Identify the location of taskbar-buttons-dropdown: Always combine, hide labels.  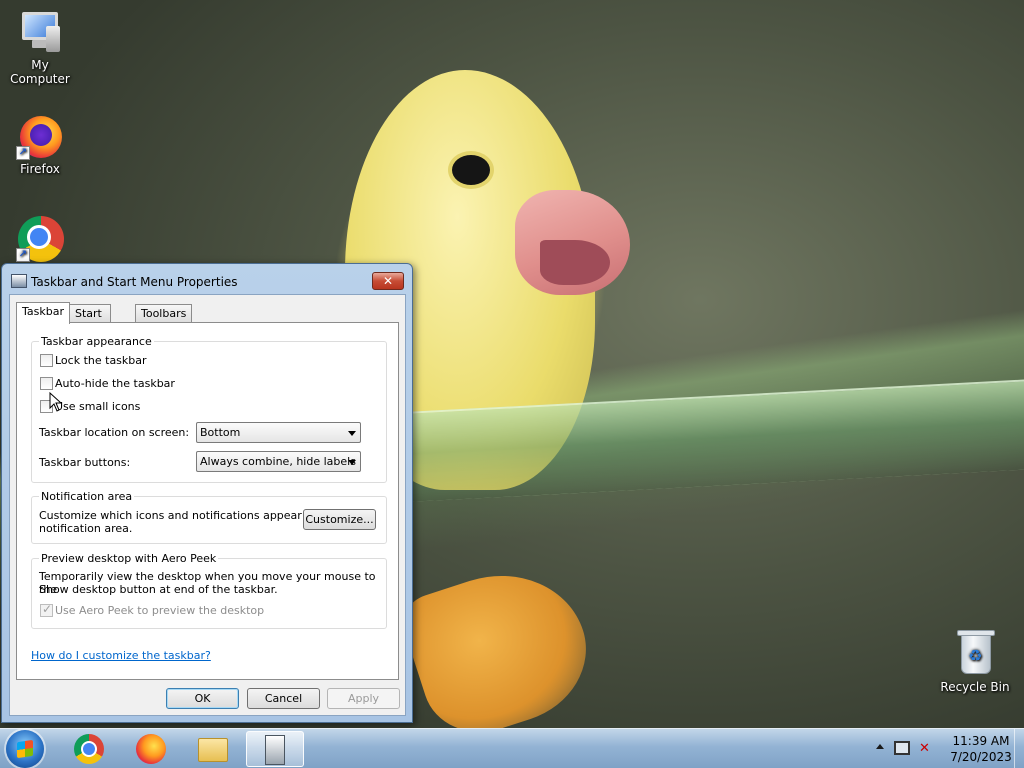
(278, 461).